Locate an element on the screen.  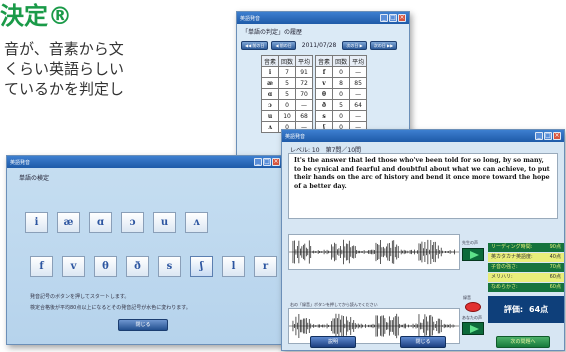
history-window-title: 英語発音 is located at coordinates (250, 18).